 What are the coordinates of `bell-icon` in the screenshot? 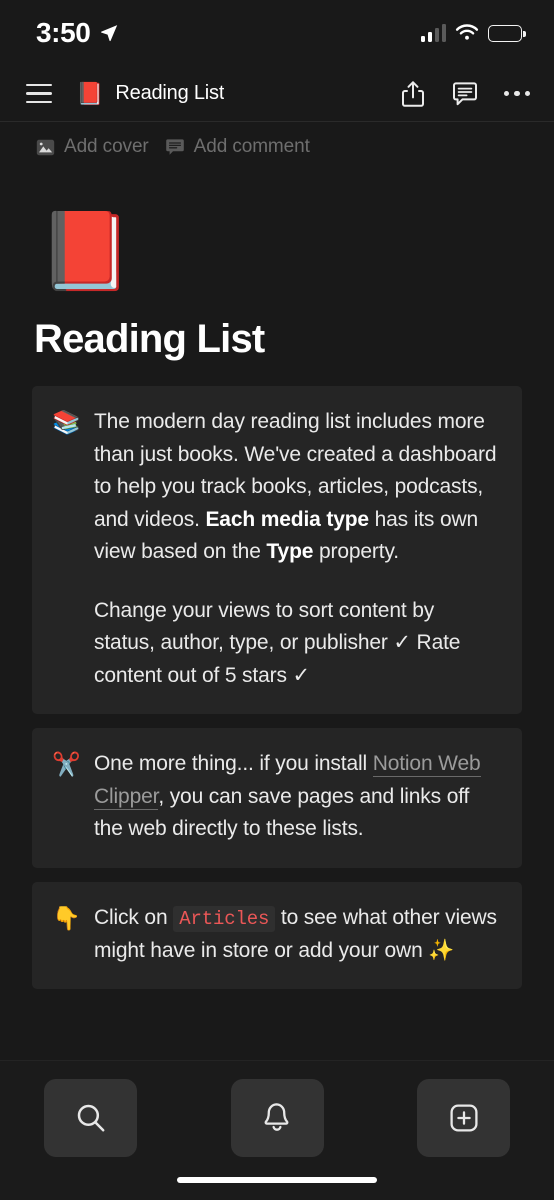 It's located at (276, 1117).